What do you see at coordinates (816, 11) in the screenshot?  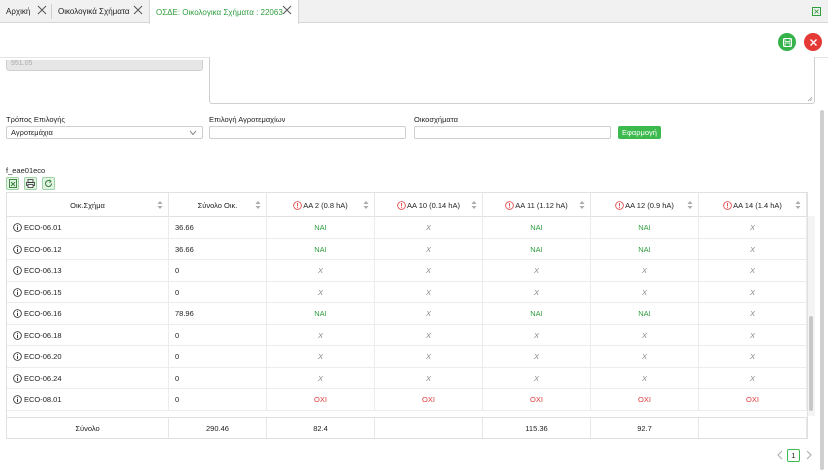 I see `close-all-tabs-icon` at bounding box center [816, 11].